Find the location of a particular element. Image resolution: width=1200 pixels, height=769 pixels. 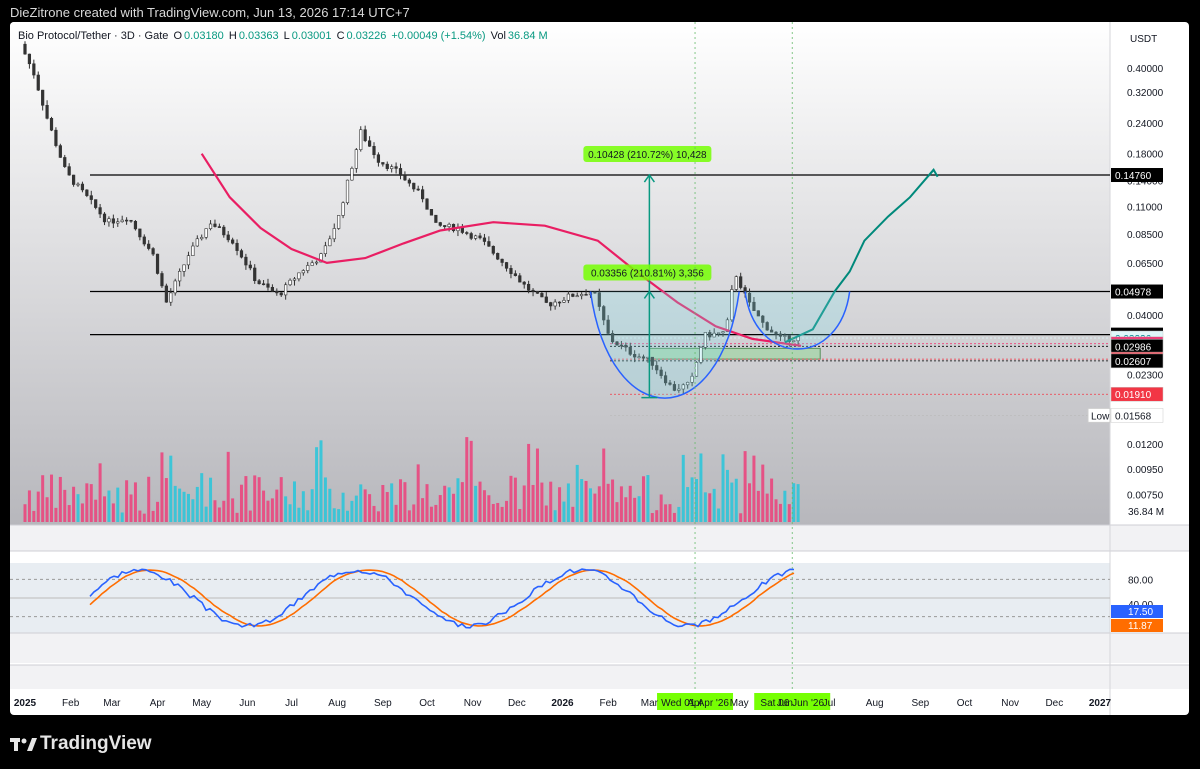

stoch-tick-label: 80.00 is located at coordinates (1140, 580).